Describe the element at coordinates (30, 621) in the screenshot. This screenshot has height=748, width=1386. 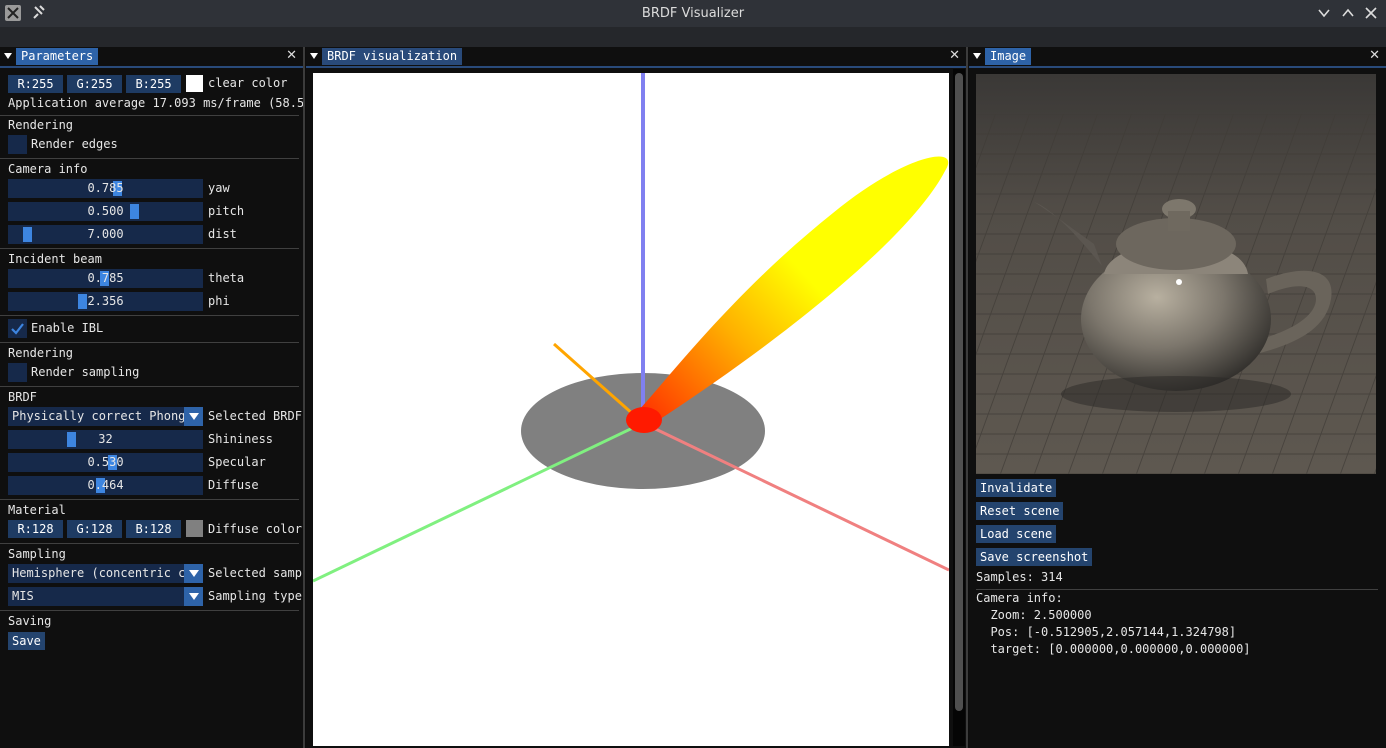
I see `saving-header: Saving` at that location.